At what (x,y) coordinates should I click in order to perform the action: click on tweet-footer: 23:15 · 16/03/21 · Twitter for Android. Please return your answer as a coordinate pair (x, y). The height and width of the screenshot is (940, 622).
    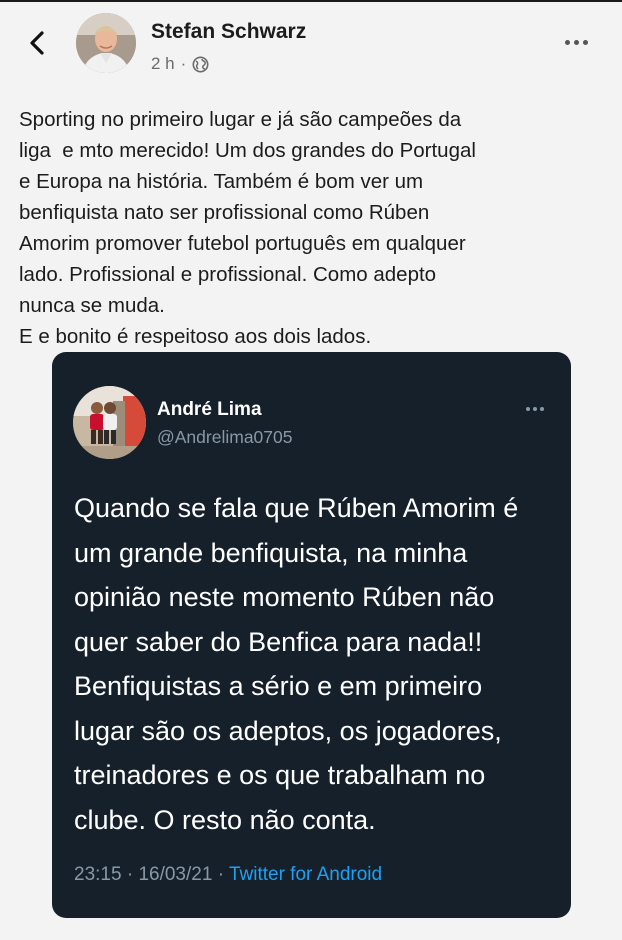
    Looking at the image, I should click on (228, 875).